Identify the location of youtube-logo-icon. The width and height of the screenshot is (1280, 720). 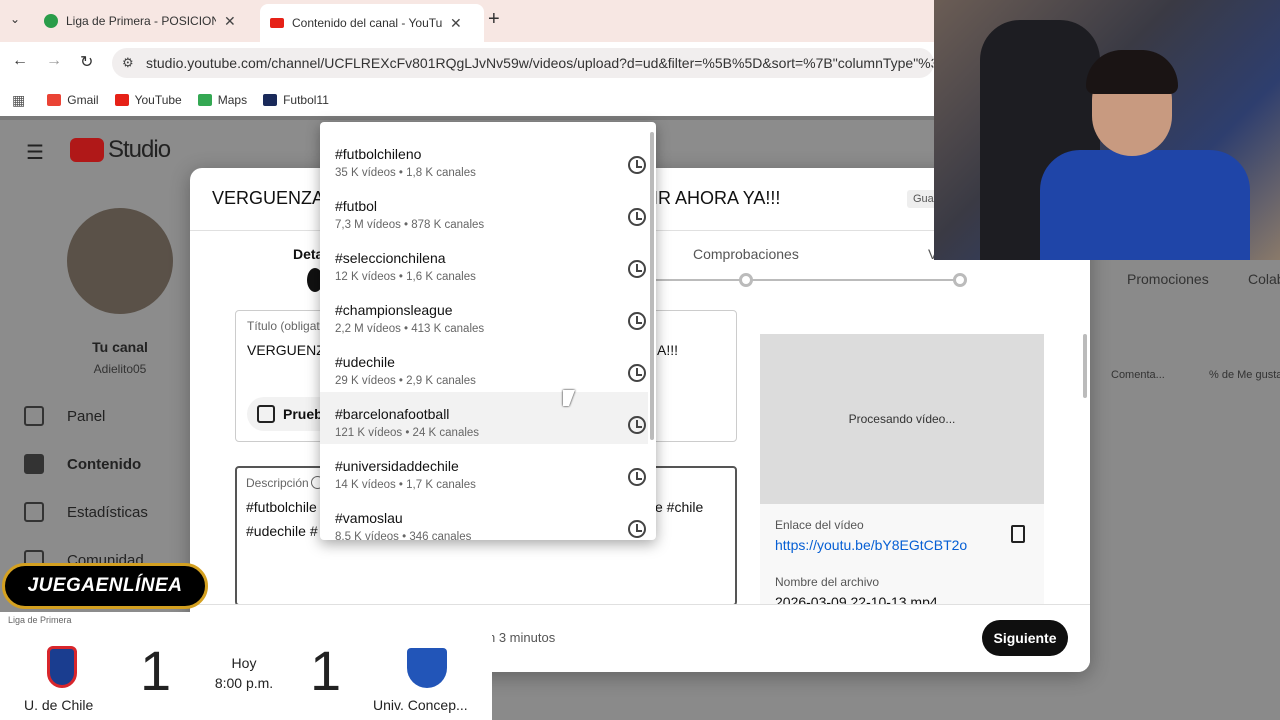
(87, 150).